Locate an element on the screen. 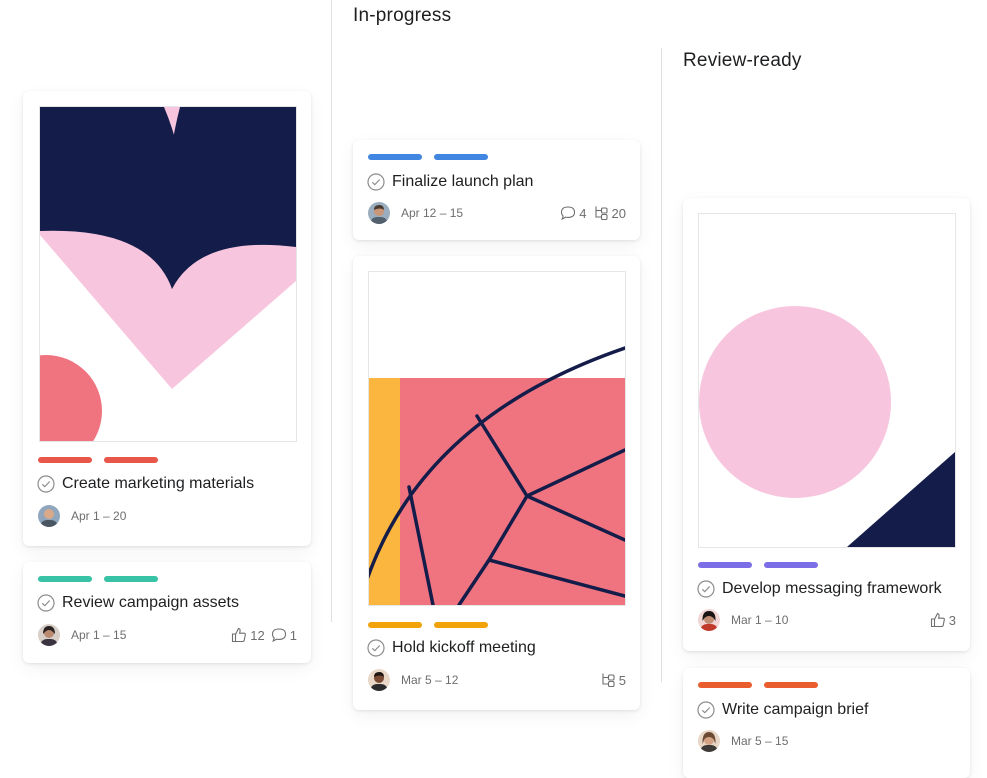 The height and width of the screenshot is (778, 987). due-date: Mar 5 – 15 is located at coordinates (760, 741).